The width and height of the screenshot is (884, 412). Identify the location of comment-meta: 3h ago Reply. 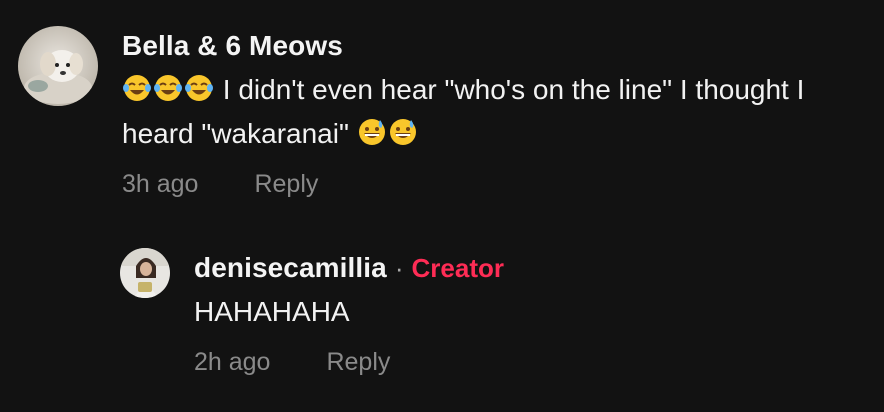
(500, 184).